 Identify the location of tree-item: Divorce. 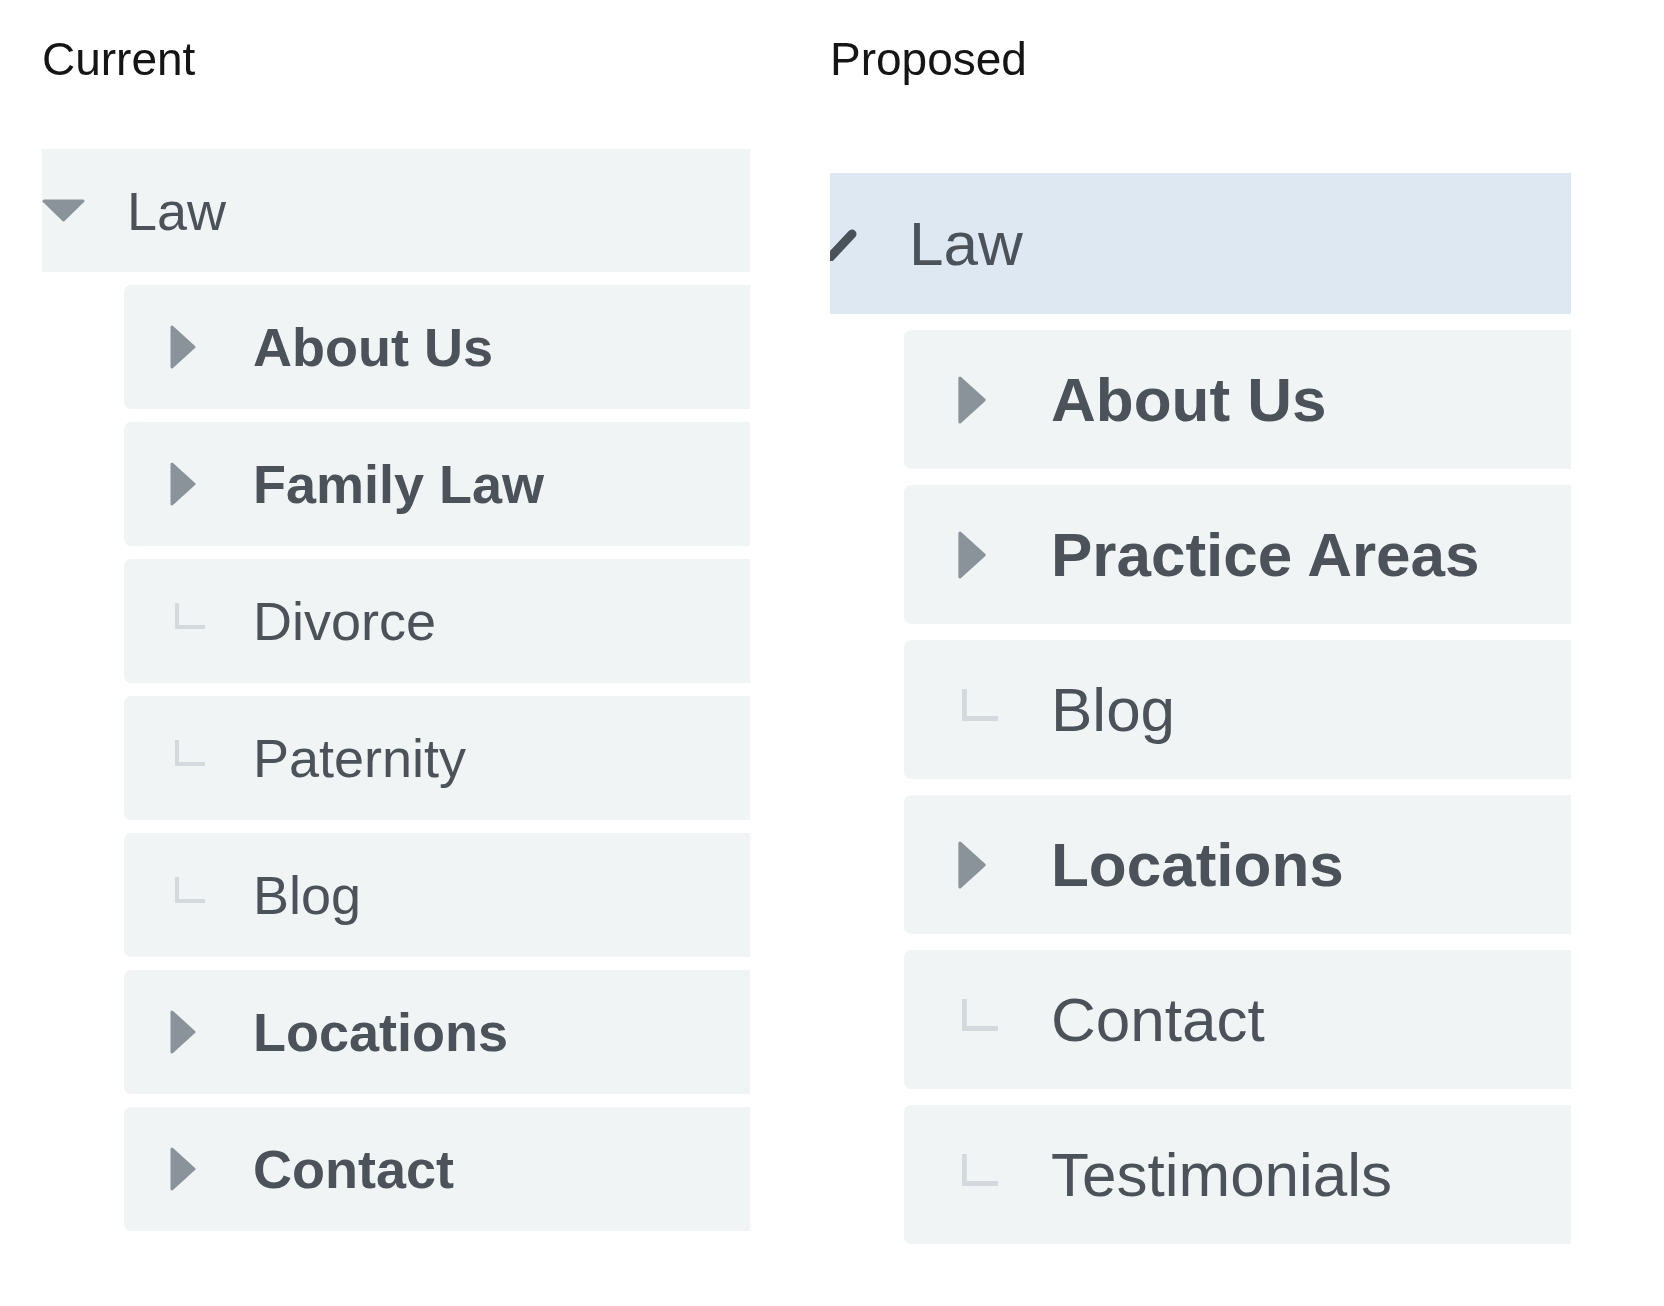
(437, 621).